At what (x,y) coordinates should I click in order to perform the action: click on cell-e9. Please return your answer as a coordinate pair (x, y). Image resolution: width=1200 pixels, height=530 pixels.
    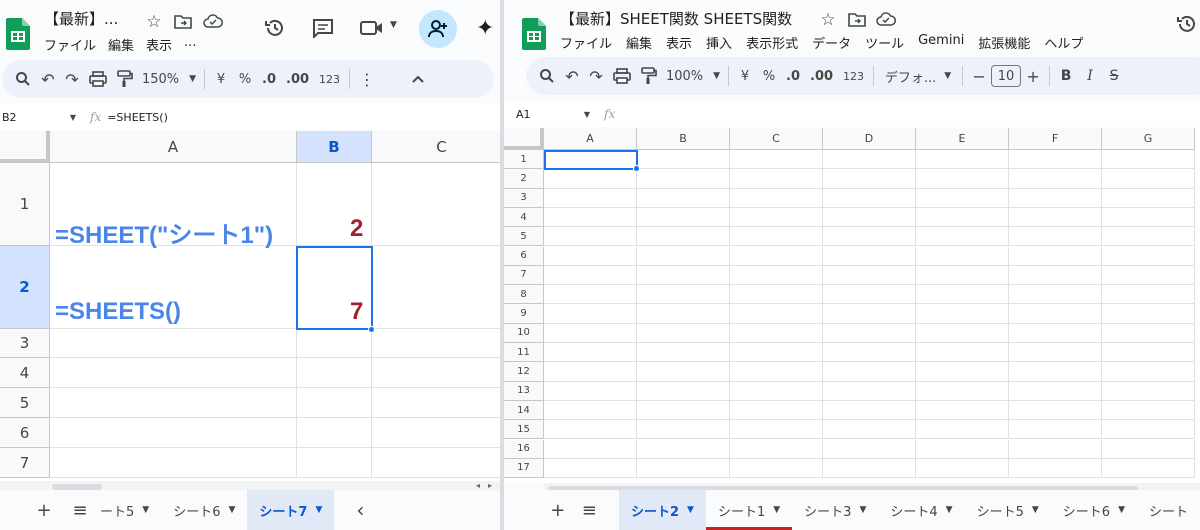
    Looking at the image, I should click on (962, 314).